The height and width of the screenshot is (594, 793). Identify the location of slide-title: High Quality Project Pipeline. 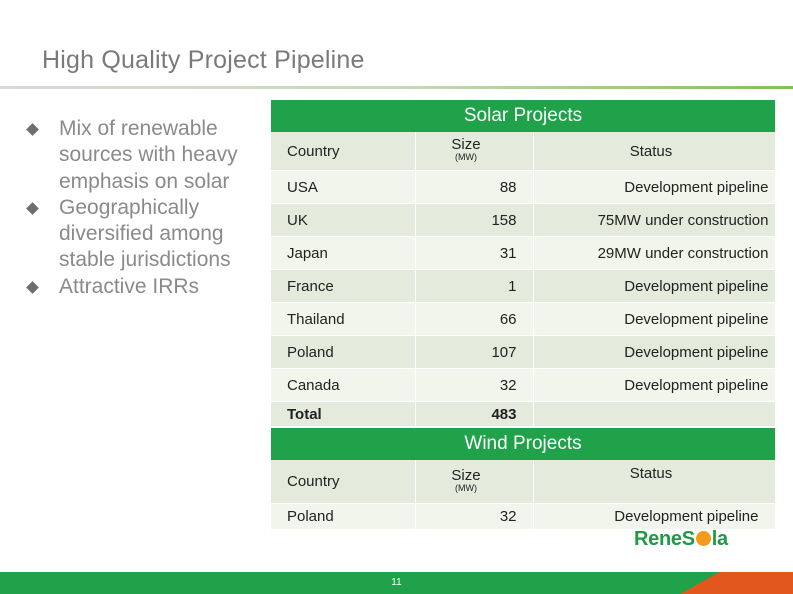
(203, 60).